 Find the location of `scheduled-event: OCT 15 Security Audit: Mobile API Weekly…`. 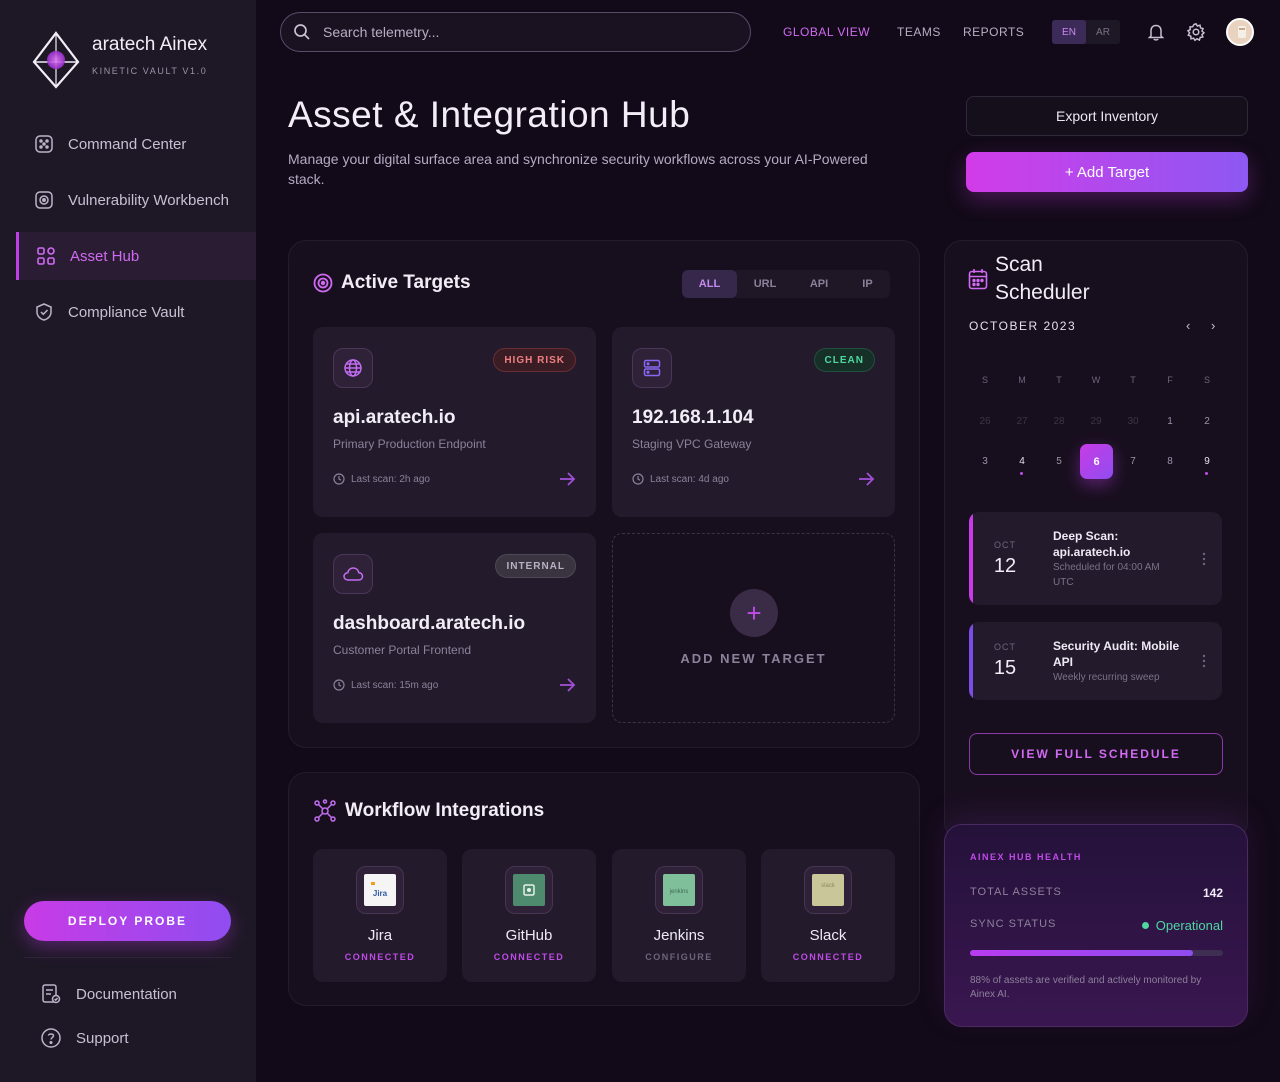

scheduled-event: OCT 15 Security Audit: Mobile API Weekly… is located at coordinates (1095, 661).